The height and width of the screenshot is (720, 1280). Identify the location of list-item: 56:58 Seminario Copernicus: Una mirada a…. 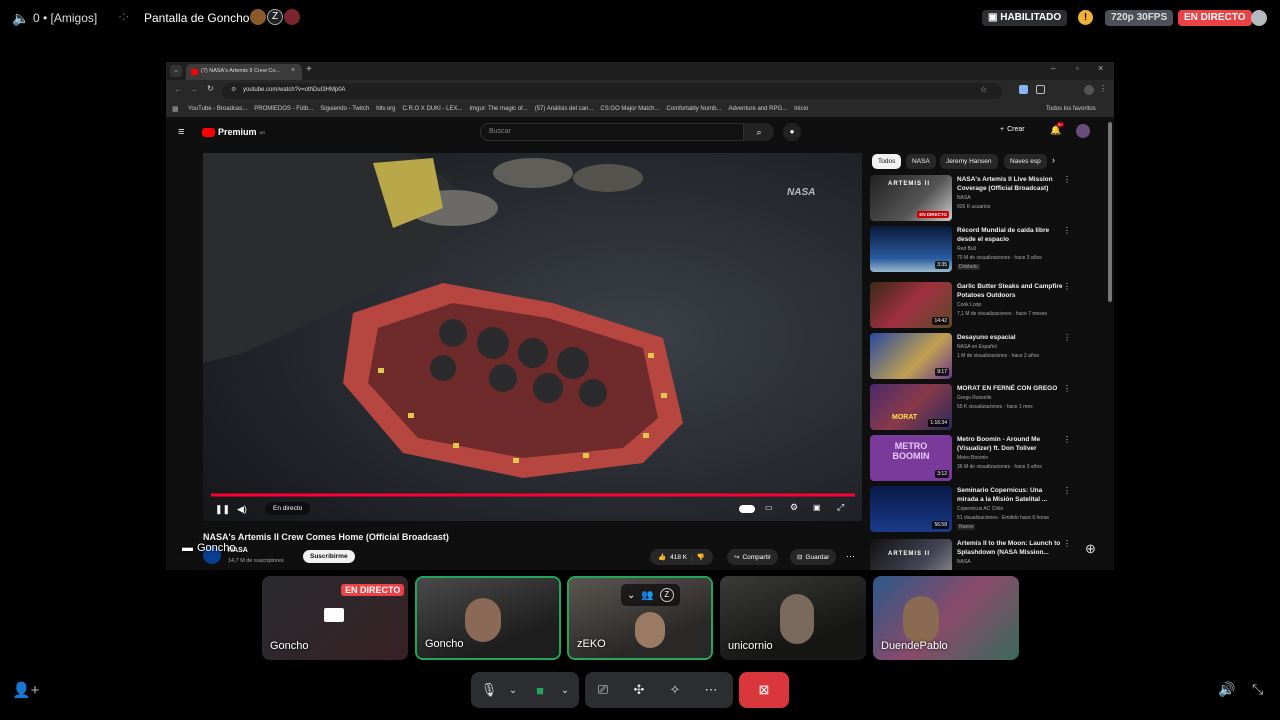
(970, 510).